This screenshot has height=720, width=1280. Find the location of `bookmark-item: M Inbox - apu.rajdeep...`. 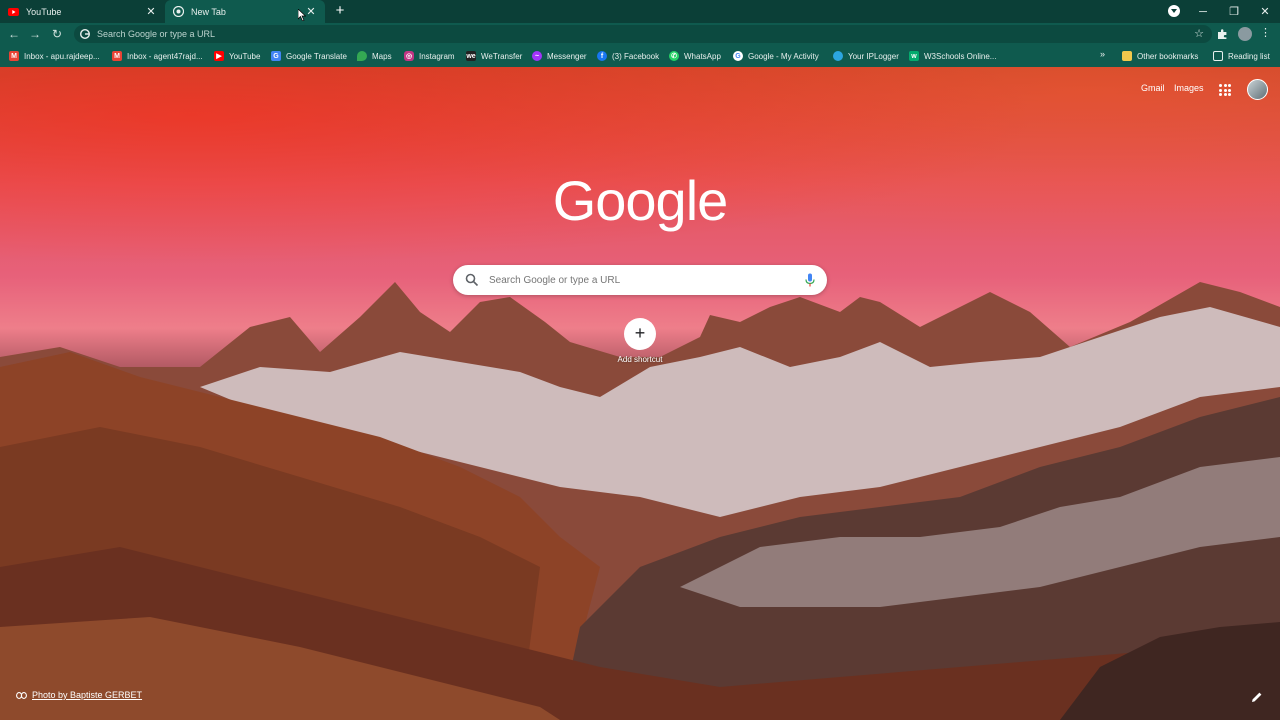

bookmark-item: M Inbox - apu.rajdeep... is located at coordinates (54, 56).